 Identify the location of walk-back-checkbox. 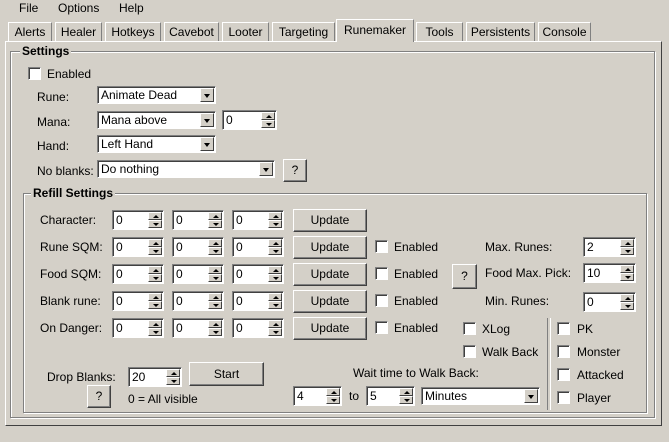
(469, 351).